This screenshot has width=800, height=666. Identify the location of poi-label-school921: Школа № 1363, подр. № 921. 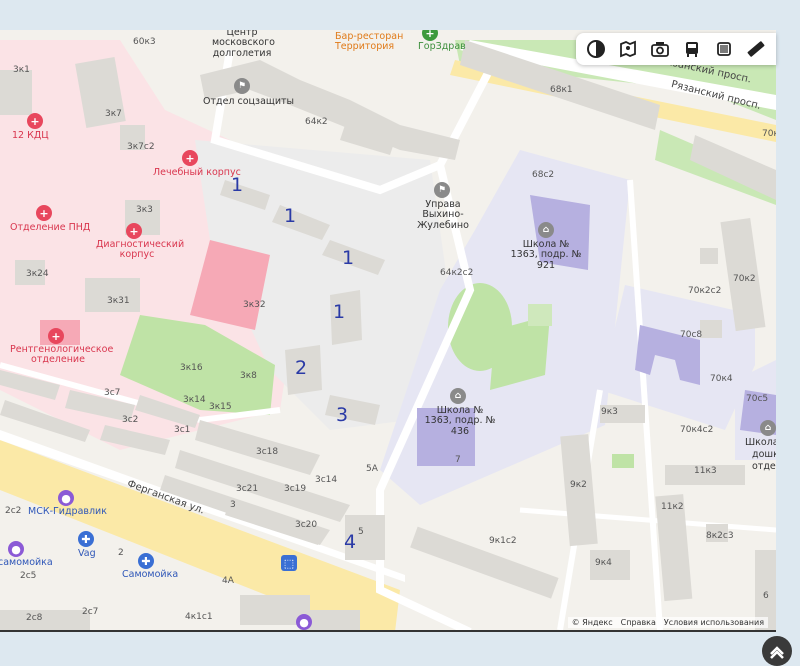
(546, 255).